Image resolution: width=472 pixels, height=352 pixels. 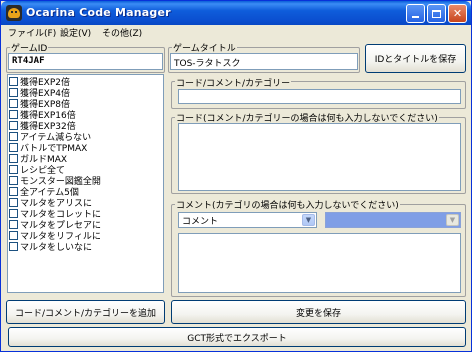 I want to click on maximize-icon, so click(x=436, y=13).